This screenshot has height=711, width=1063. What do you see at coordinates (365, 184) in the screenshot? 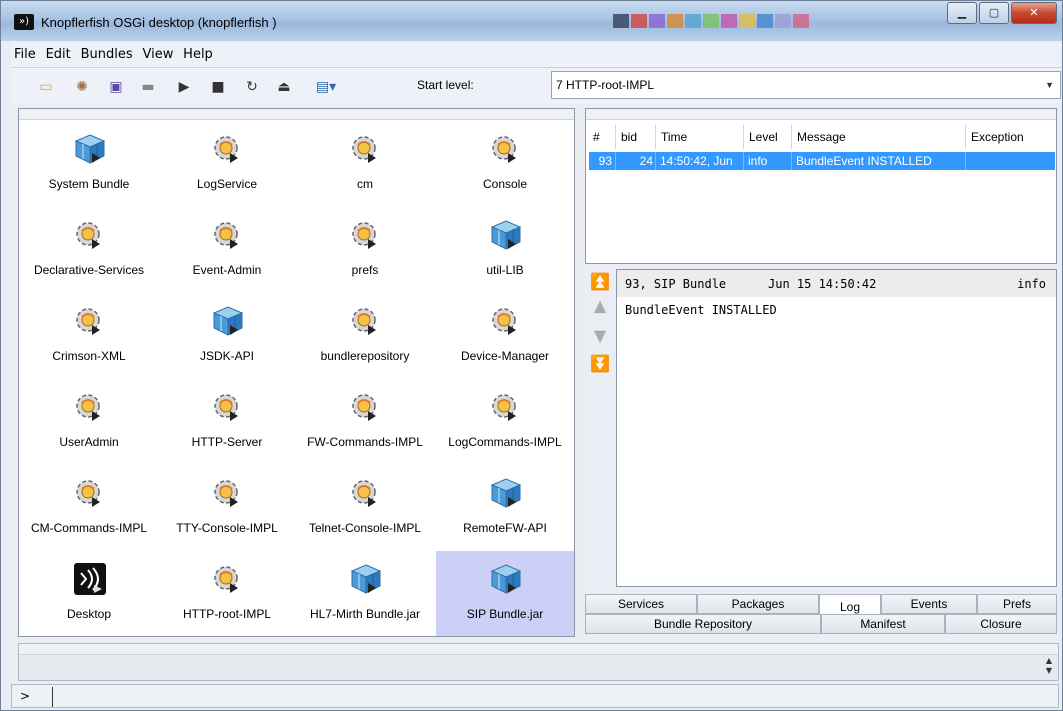
I see `bundle-label: cm` at bounding box center [365, 184].